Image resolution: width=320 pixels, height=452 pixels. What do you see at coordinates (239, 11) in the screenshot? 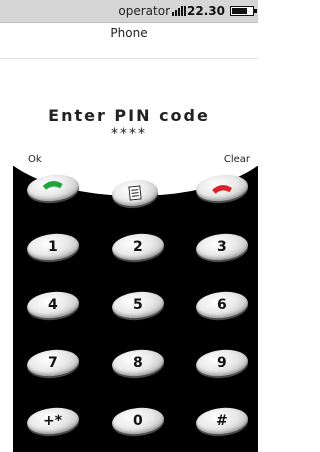
I see `battery-level` at bounding box center [239, 11].